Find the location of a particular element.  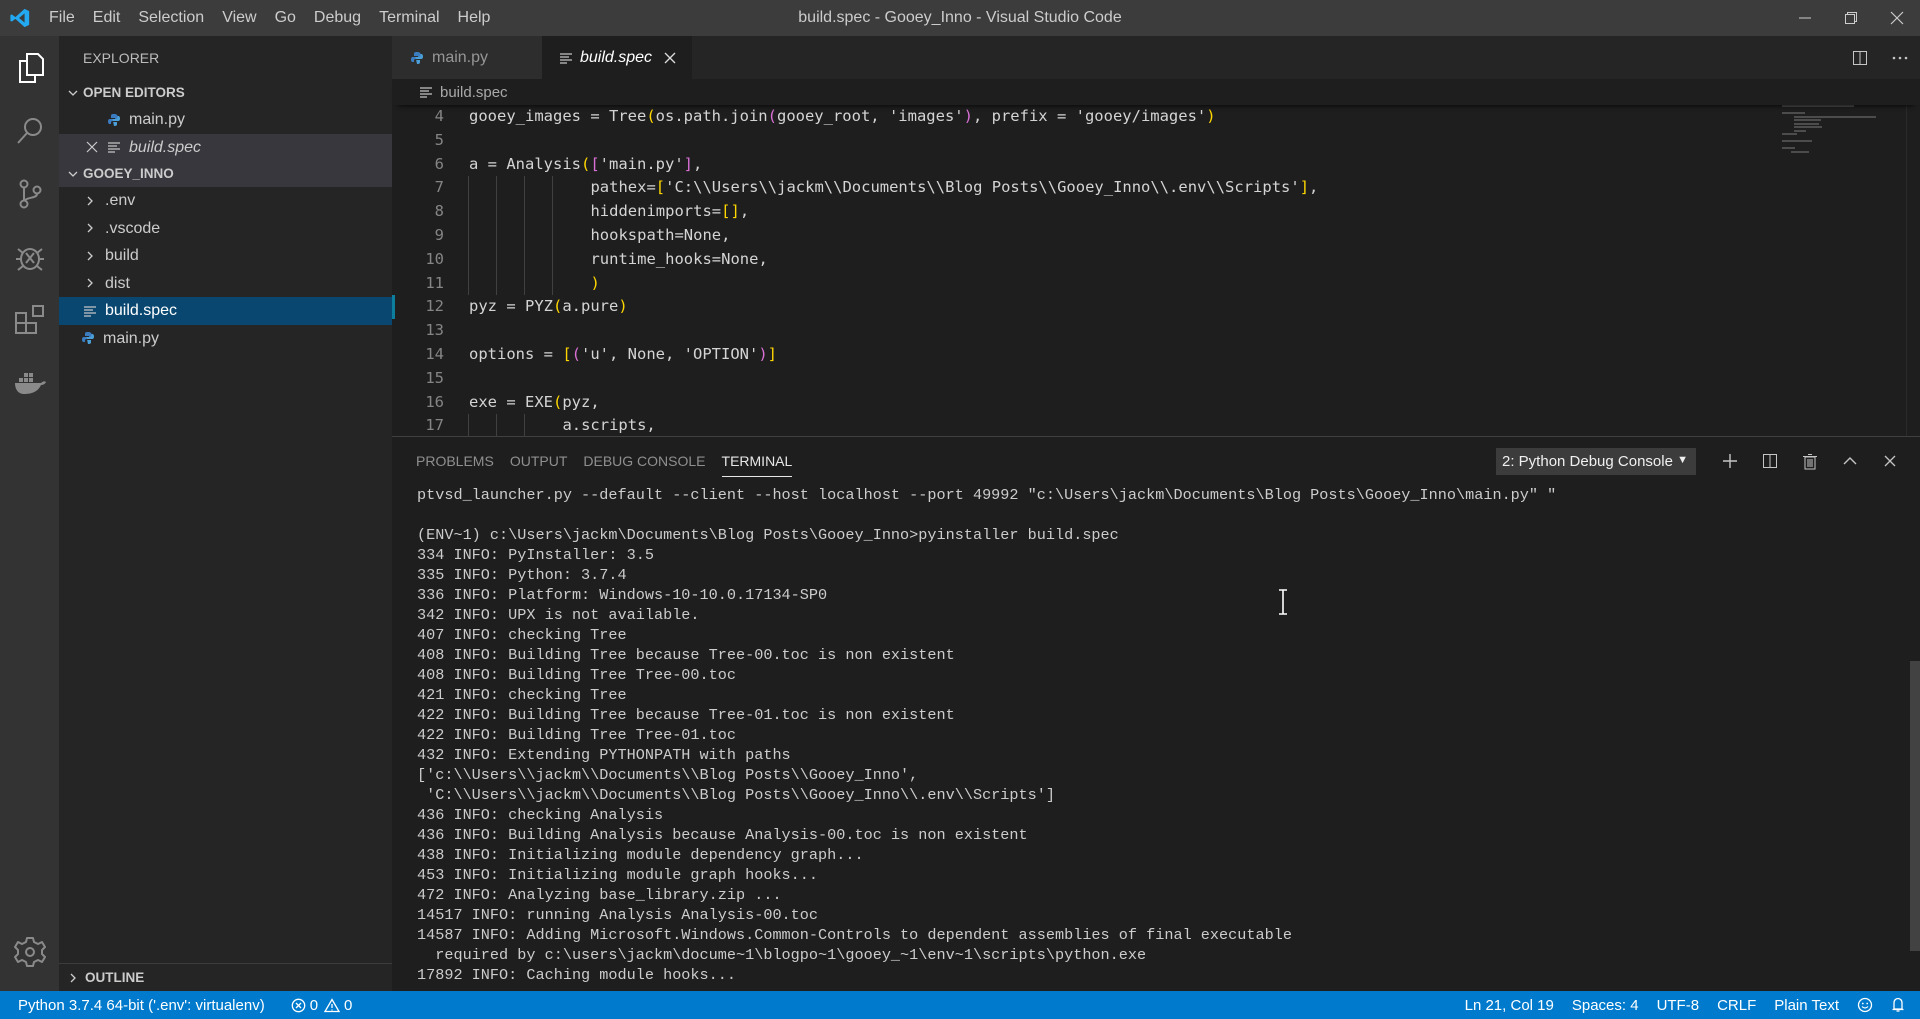

tab-build-spec: build.spec is located at coordinates (617, 57).